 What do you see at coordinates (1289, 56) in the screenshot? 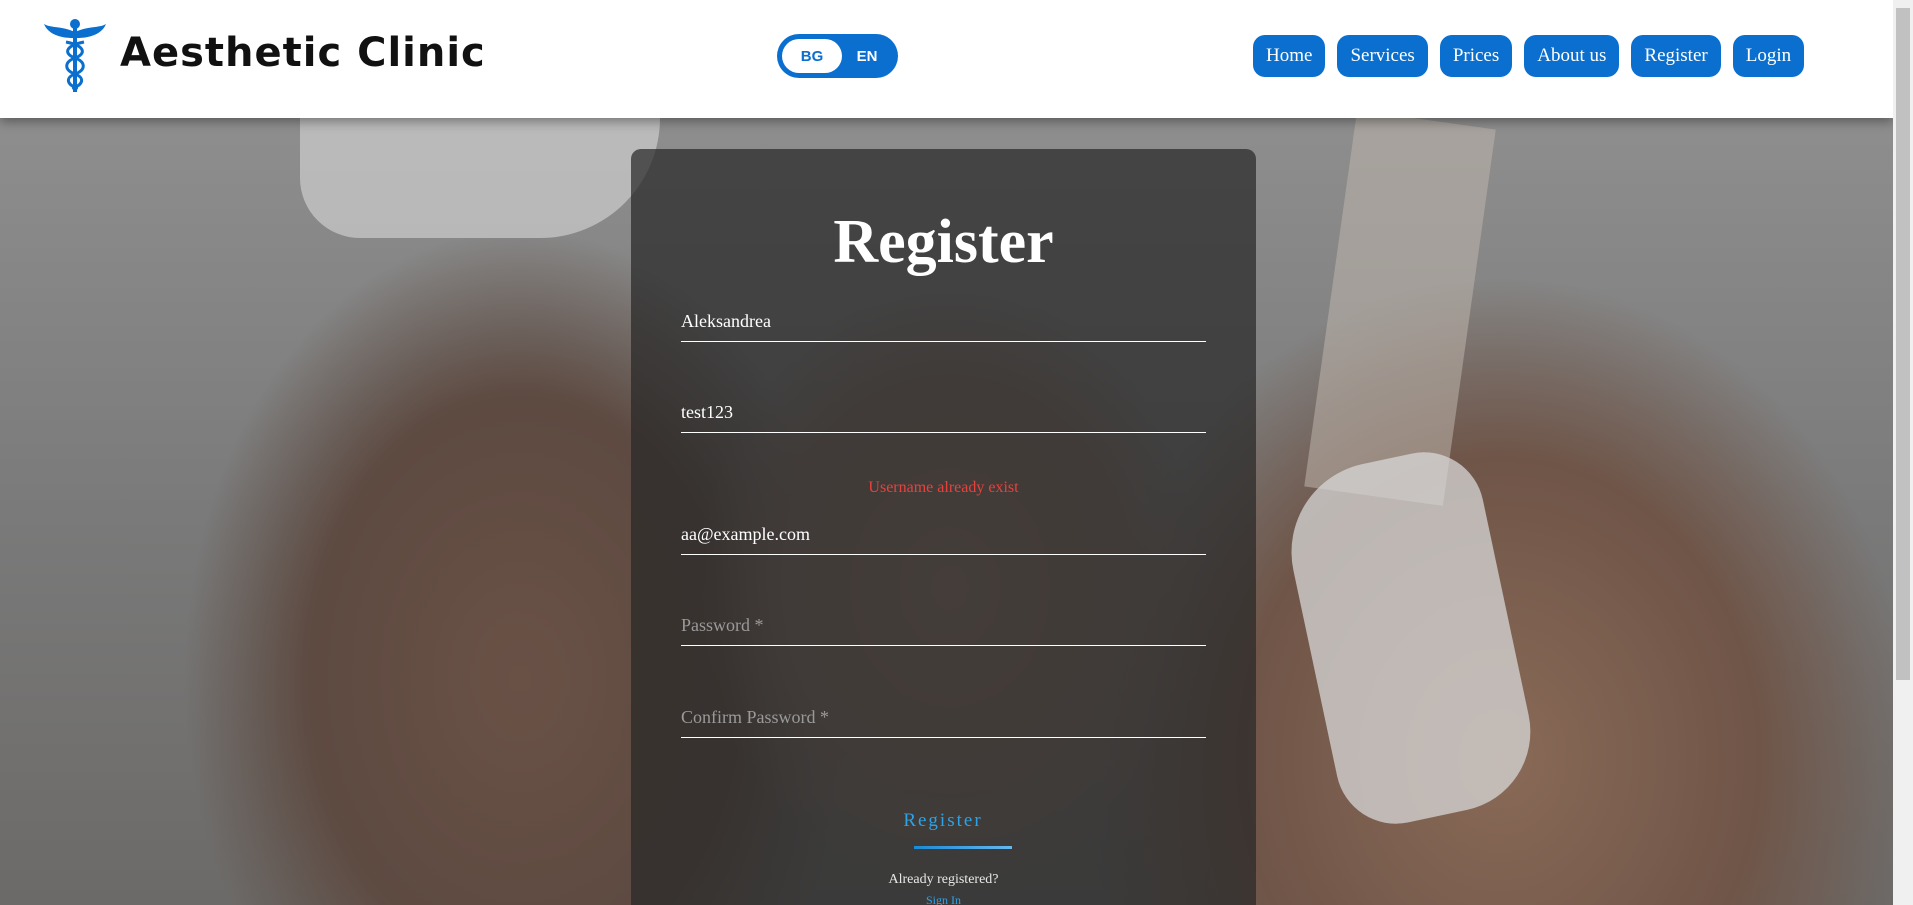
I see `nav-home-button: Home` at bounding box center [1289, 56].